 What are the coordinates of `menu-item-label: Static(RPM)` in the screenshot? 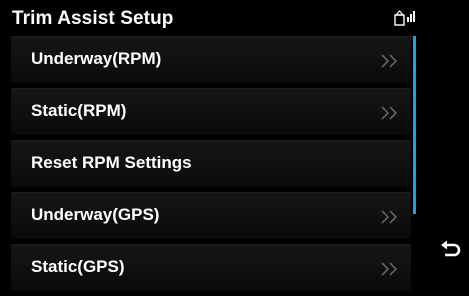 It's located at (79, 110).